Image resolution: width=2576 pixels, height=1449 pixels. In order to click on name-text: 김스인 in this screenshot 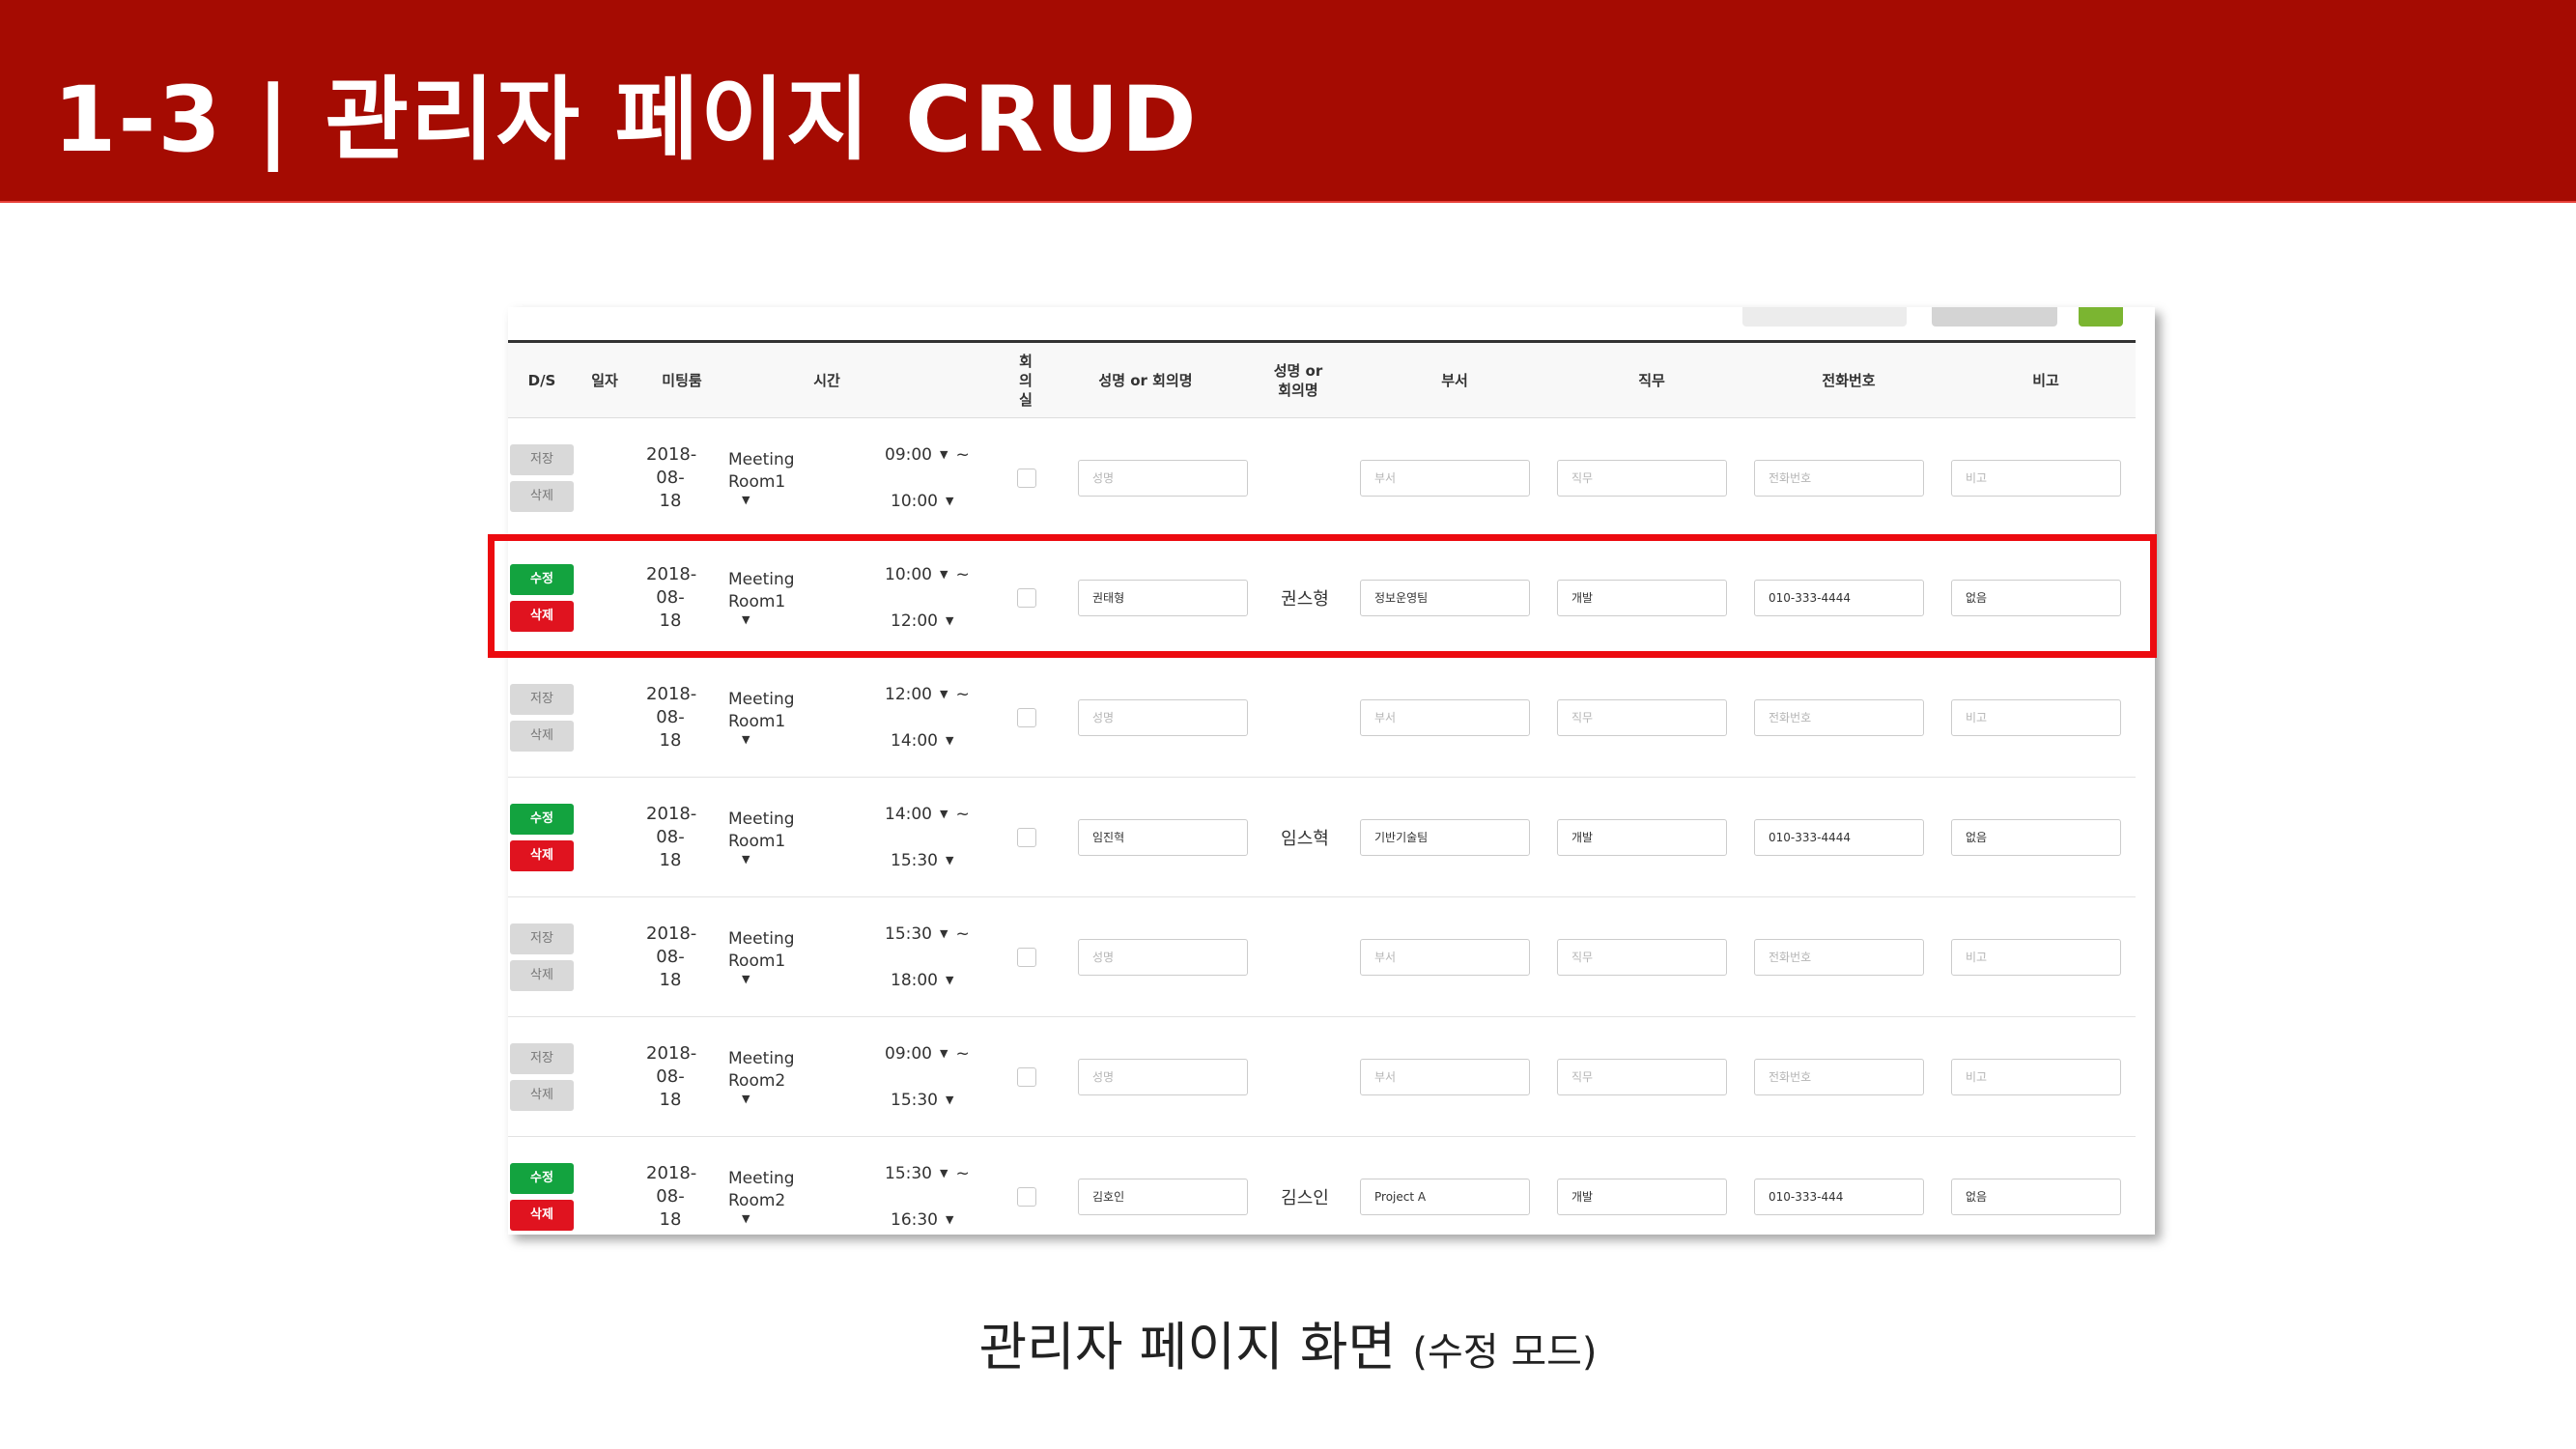, I will do `click(1305, 1197)`.